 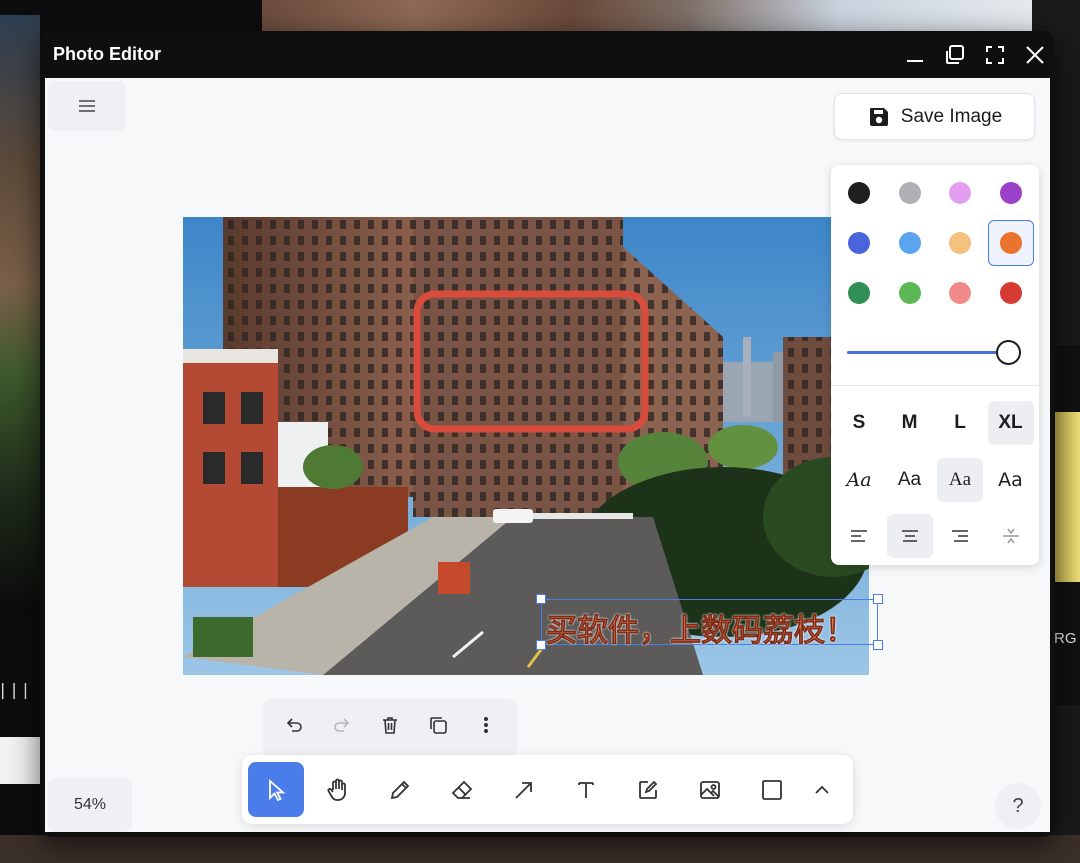 I want to click on opacity-slider-track, so click(x=927, y=352).